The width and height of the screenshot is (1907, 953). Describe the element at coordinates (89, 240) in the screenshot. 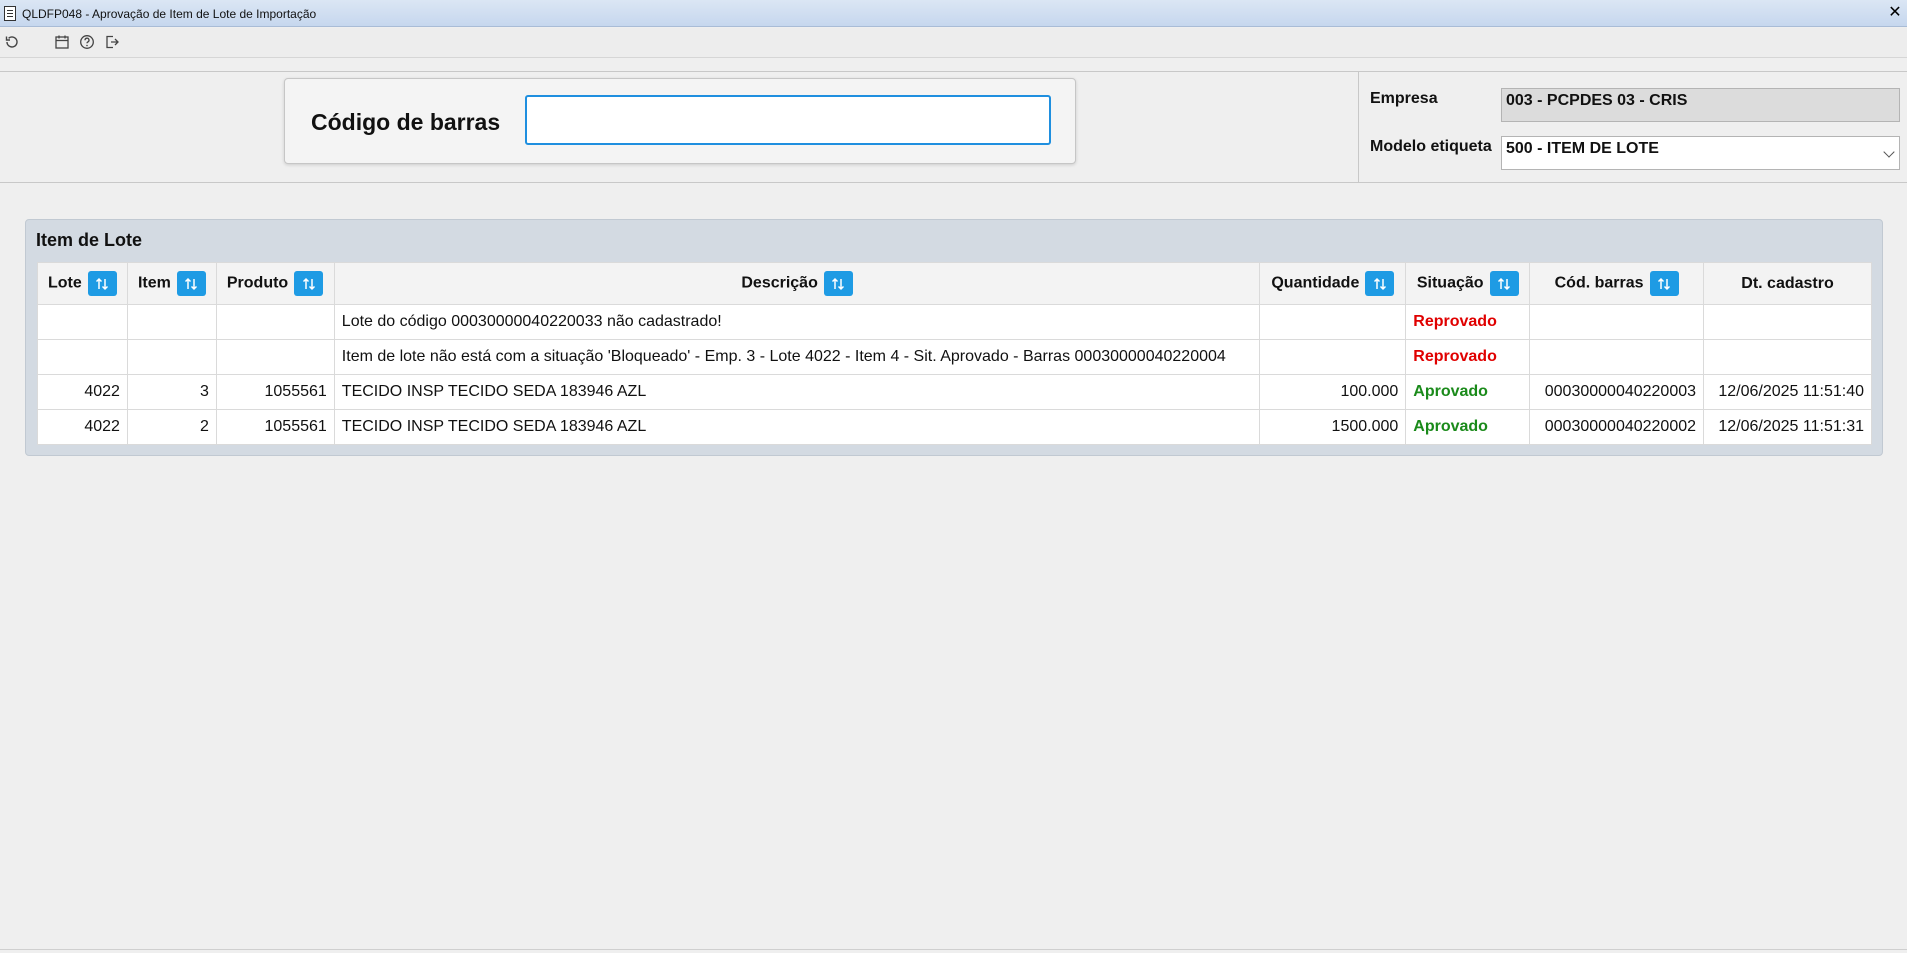

I see `panel-title: Item de Lote` at that location.